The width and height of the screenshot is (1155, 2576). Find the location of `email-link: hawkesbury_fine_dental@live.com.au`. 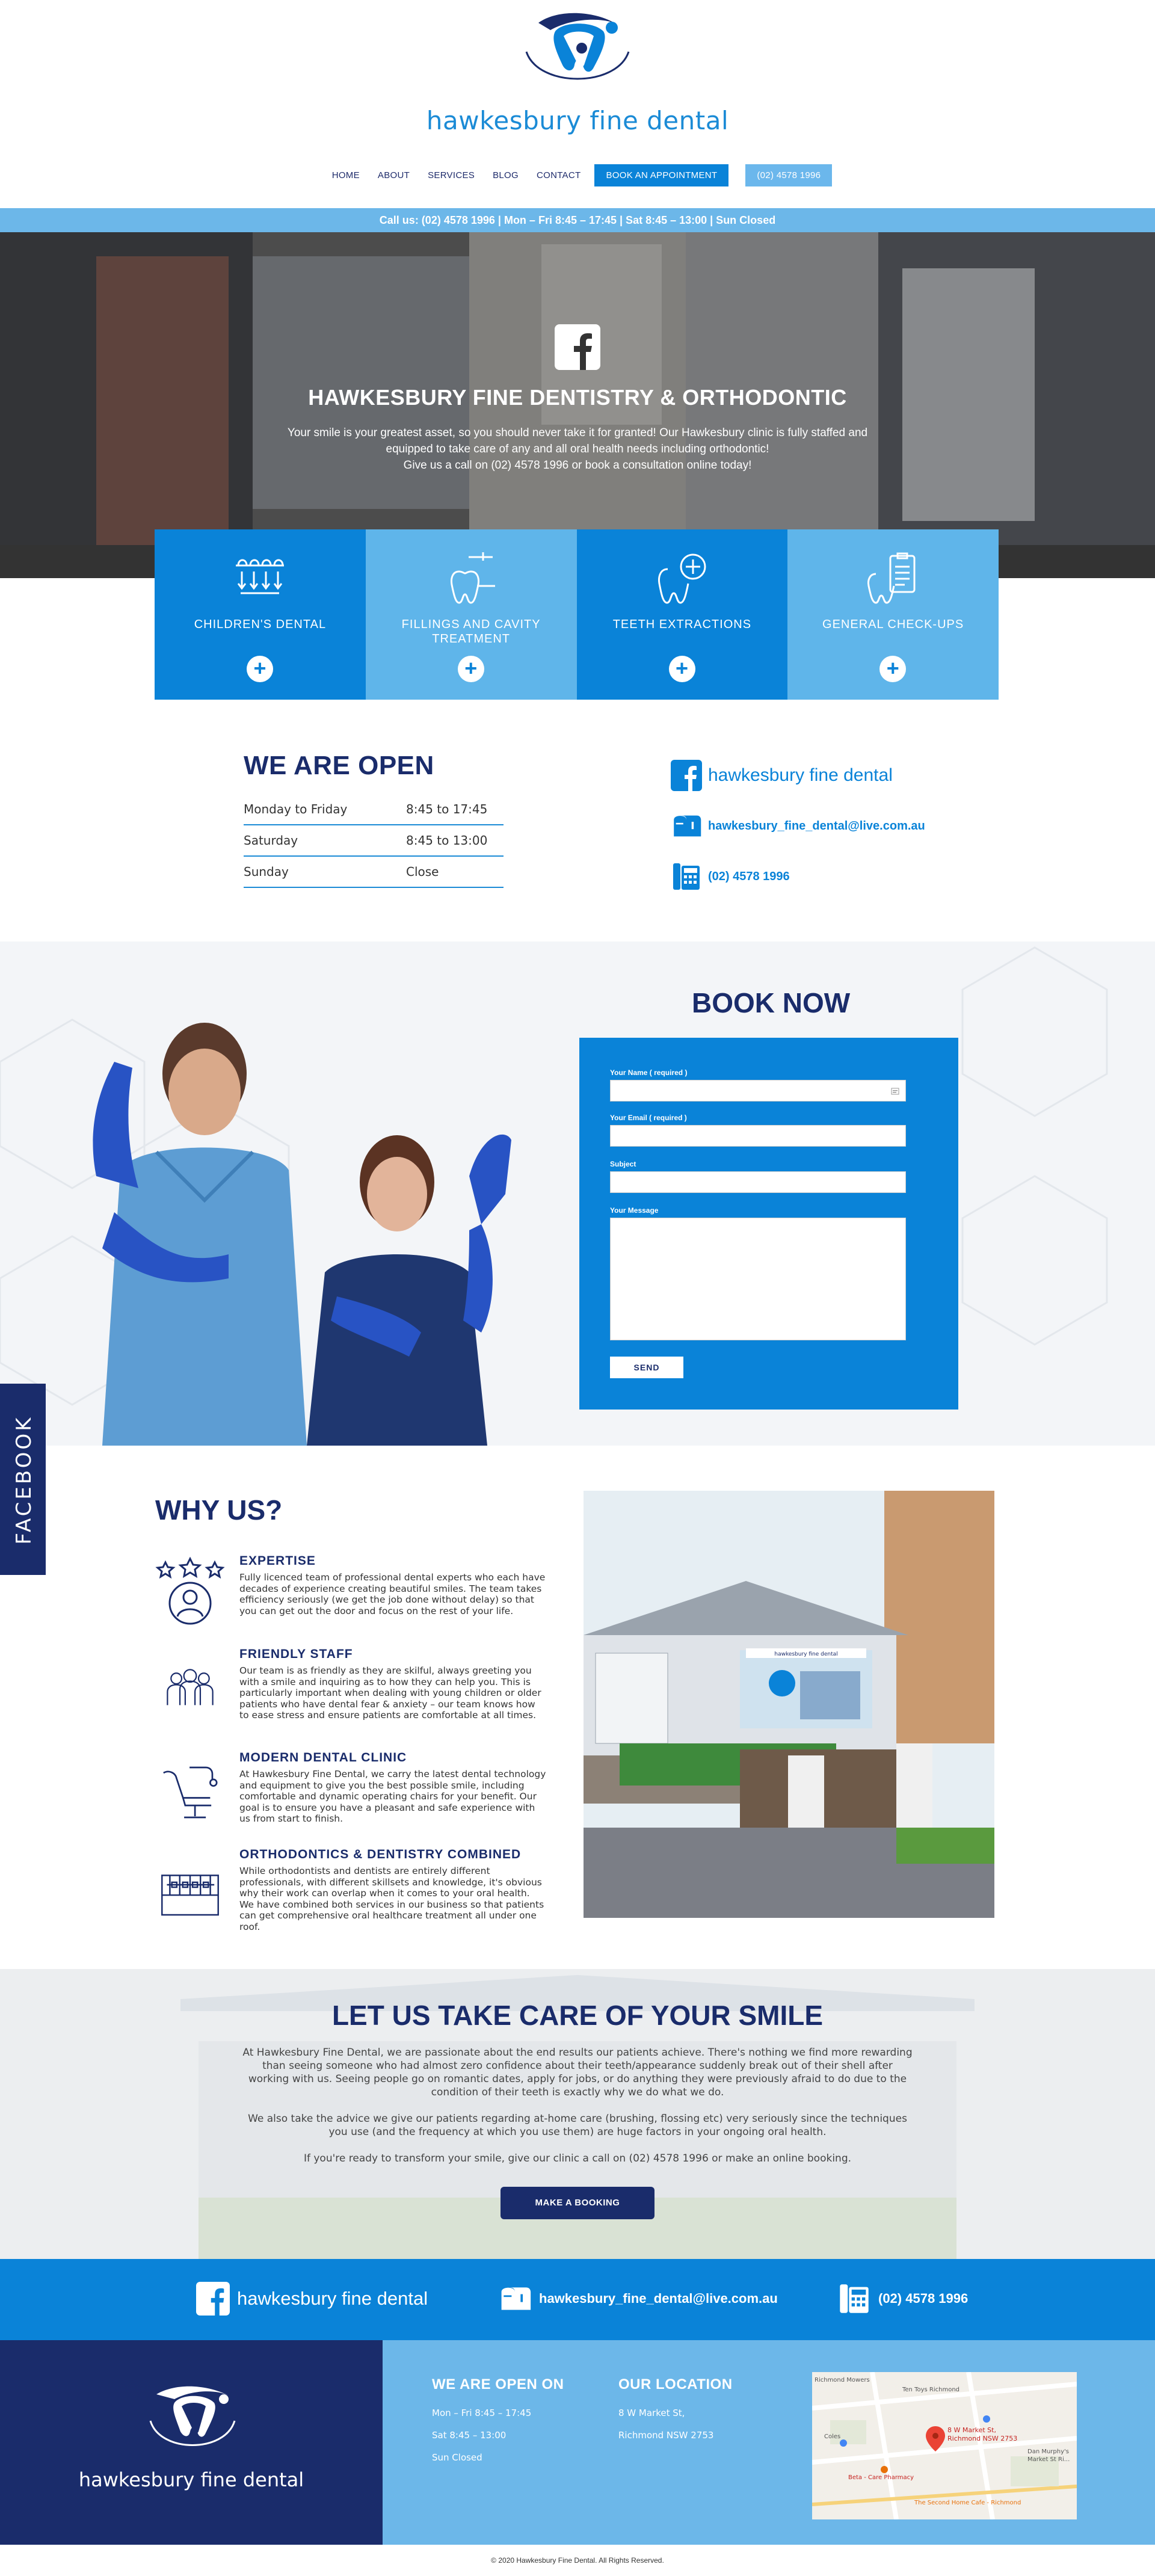

email-link: hawkesbury_fine_dental@live.com.au is located at coordinates (817, 826).